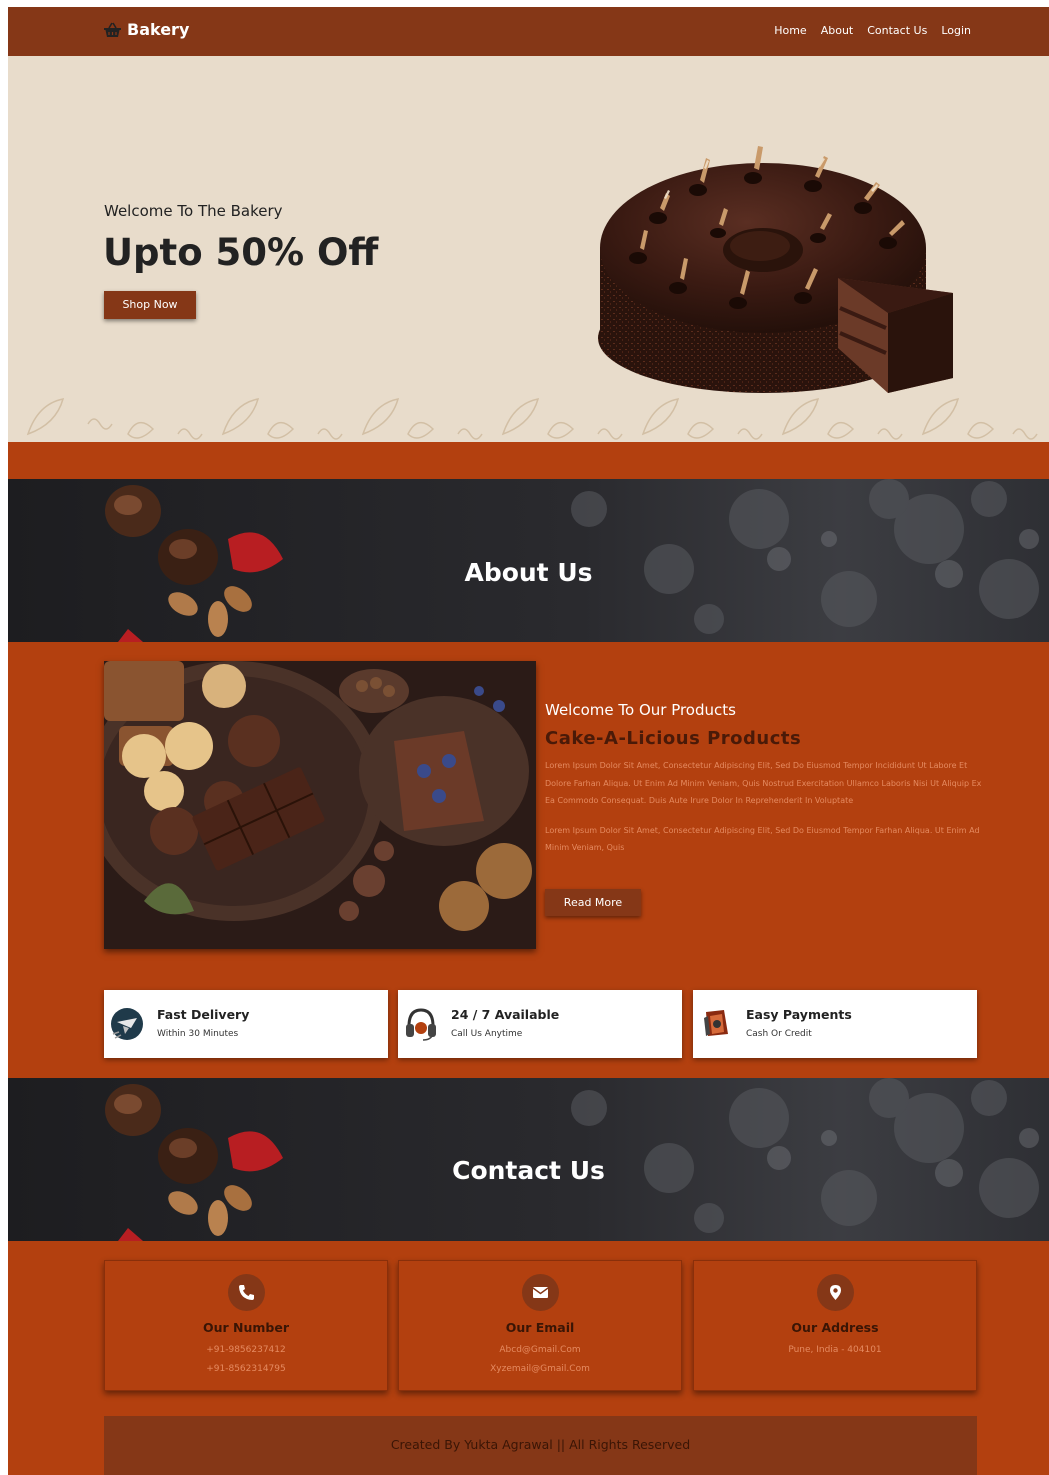 The width and height of the screenshot is (1049, 1475). I want to click on address-line: Pune, India - 404101, so click(835, 1350).